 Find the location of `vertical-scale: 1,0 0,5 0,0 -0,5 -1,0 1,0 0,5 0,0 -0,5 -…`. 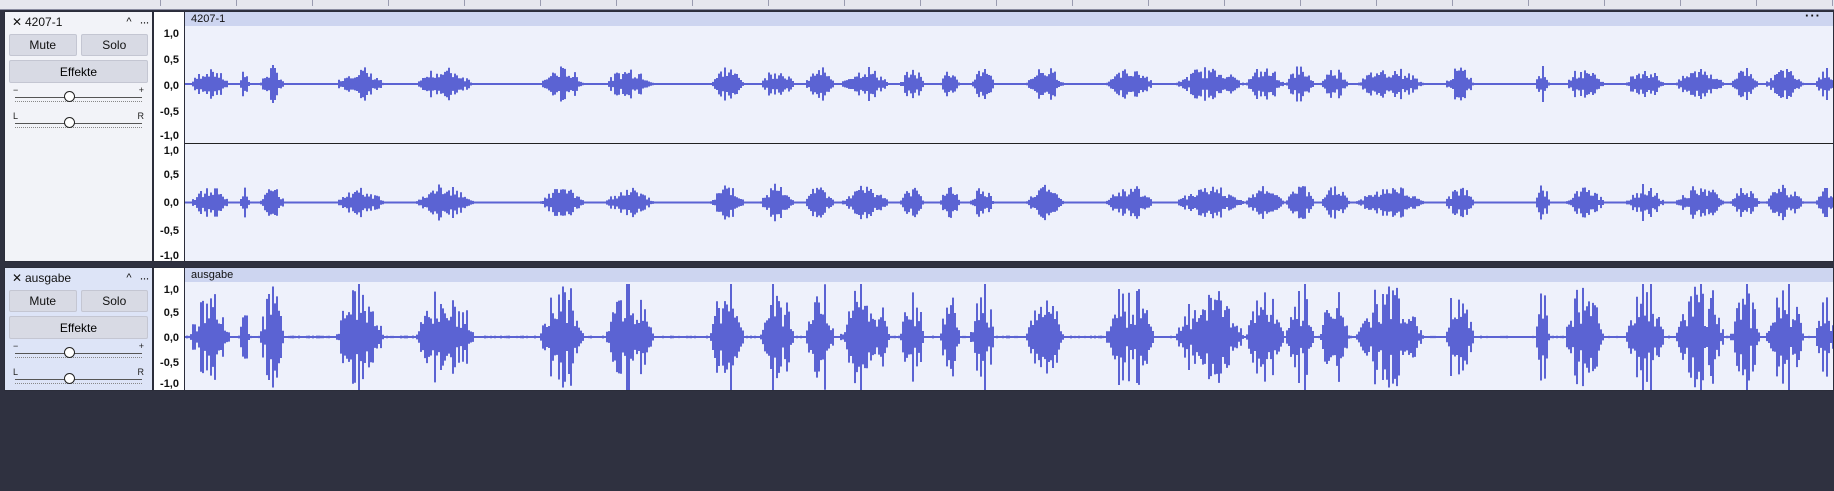

vertical-scale: 1,0 0,5 0,0 -0,5 -1,0 1,0 0,5 0,0 -0,5 -… is located at coordinates (168, 136).